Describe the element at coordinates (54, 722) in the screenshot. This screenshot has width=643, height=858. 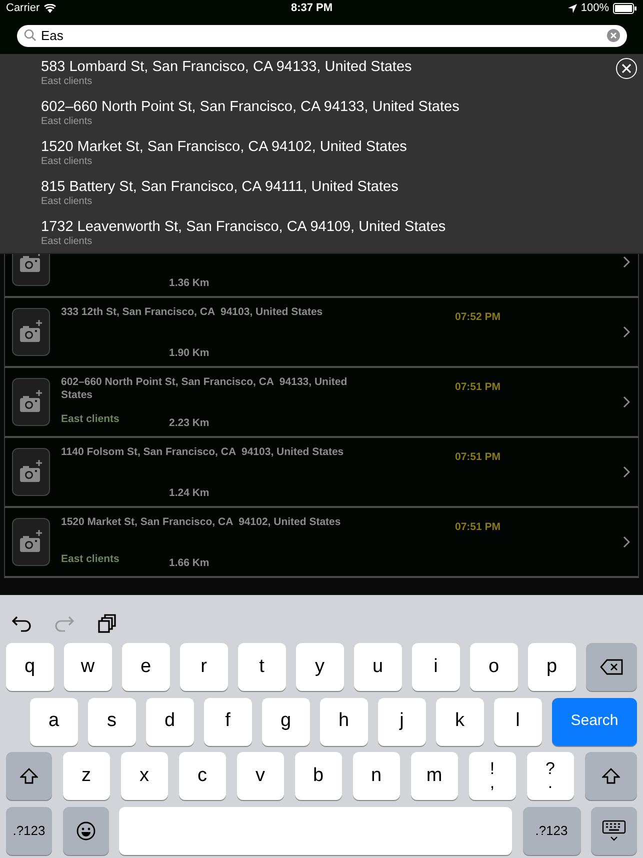
I see `key: a` at that location.